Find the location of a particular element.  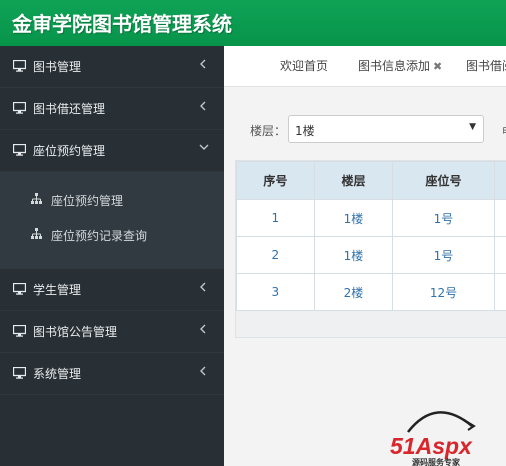

sidebar-item-book-management: 图书管理 is located at coordinates (112, 67).